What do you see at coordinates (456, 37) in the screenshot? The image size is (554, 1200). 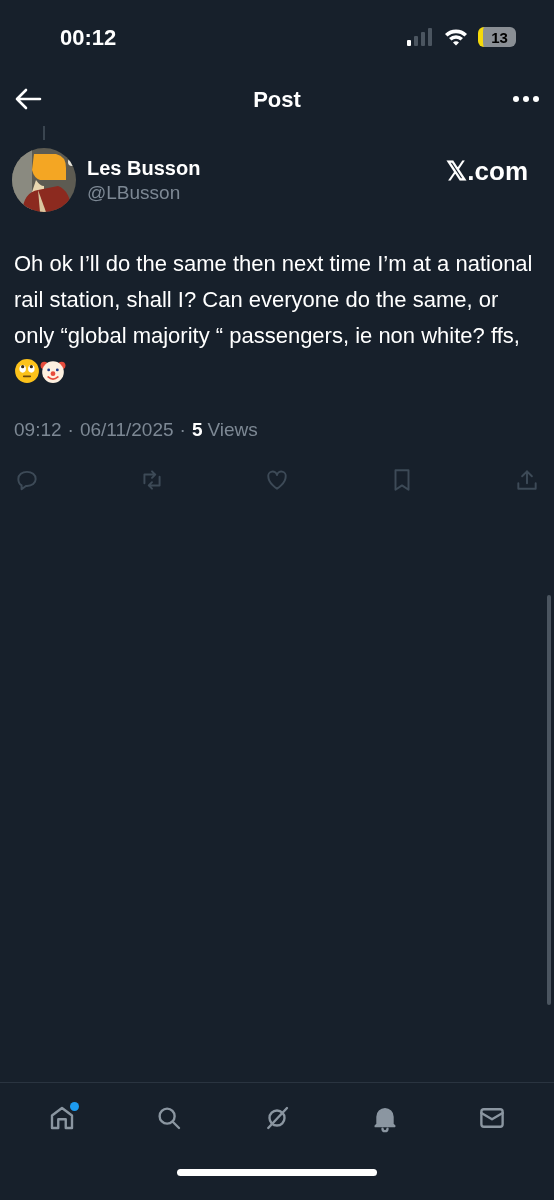 I see `wifi-icon` at bounding box center [456, 37].